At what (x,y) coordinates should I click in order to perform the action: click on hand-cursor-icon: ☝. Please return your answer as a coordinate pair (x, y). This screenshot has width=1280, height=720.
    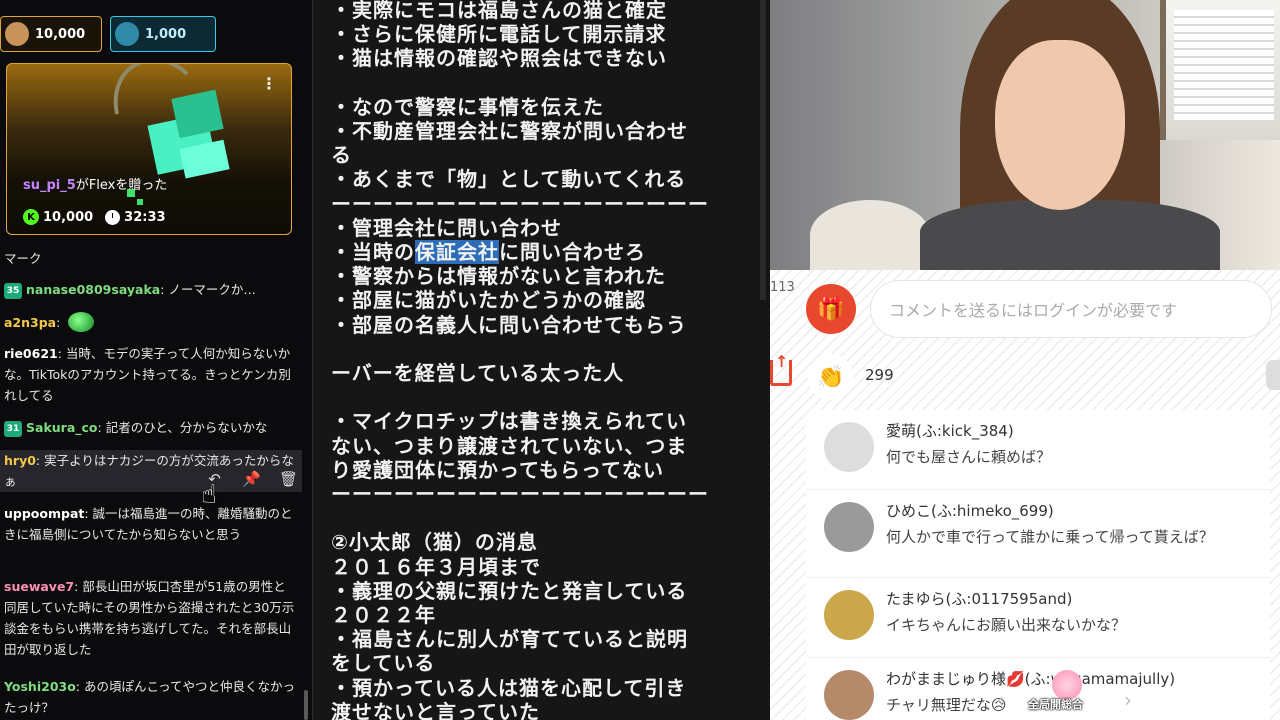
    Looking at the image, I should click on (209, 495).